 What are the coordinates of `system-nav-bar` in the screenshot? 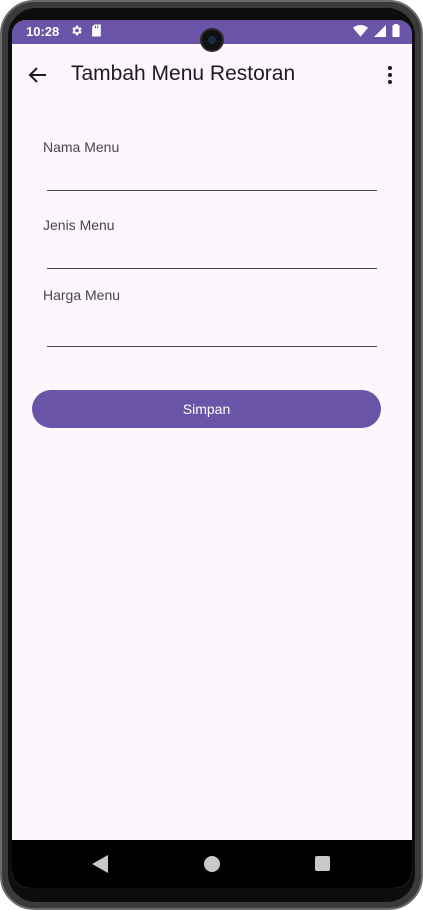 It's located at (212, 864).